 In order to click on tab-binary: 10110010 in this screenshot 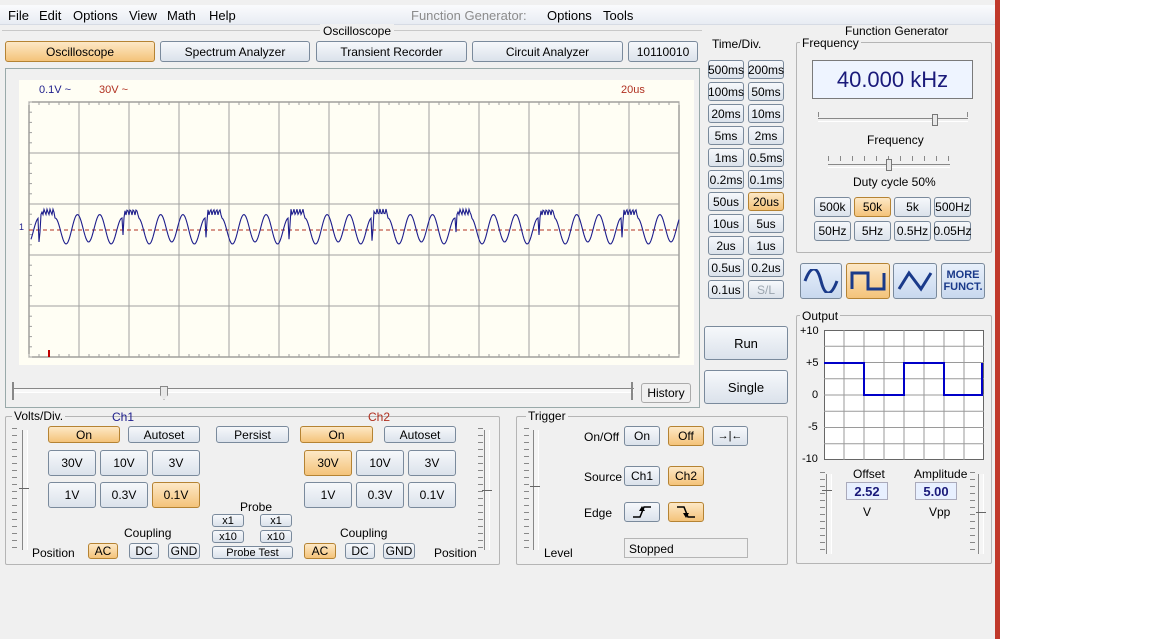, I will do `click(663, 51)`.